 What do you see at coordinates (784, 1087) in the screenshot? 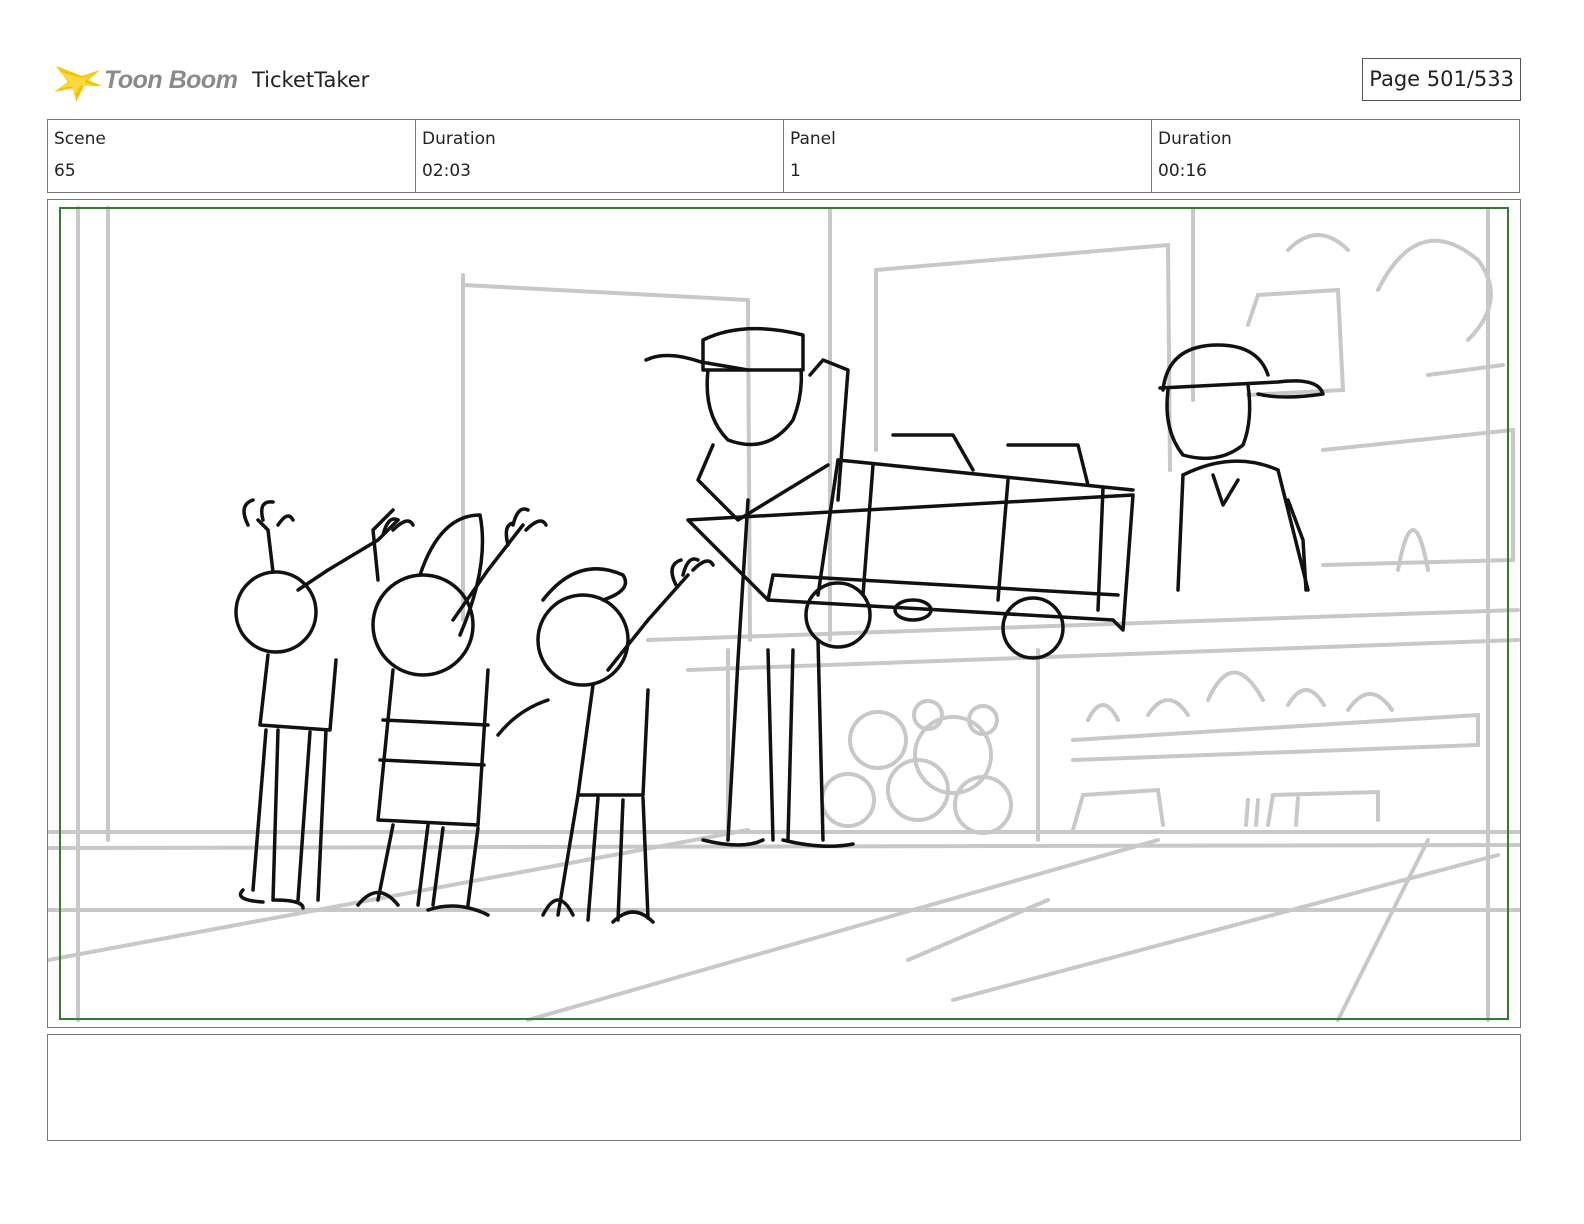
I see `panel-notes` at bounding box center [784, 1087].